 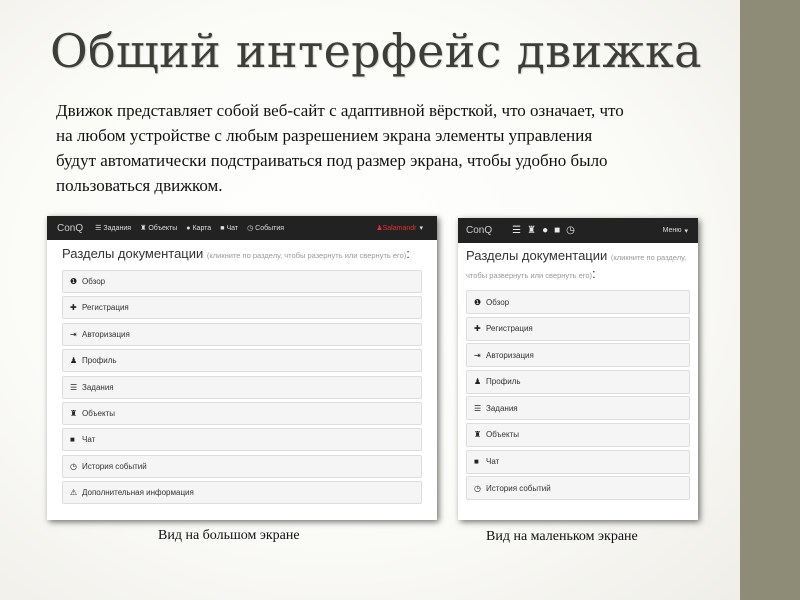 I want to click on nav-link-label: Объекты, so click(x=163, y=228).